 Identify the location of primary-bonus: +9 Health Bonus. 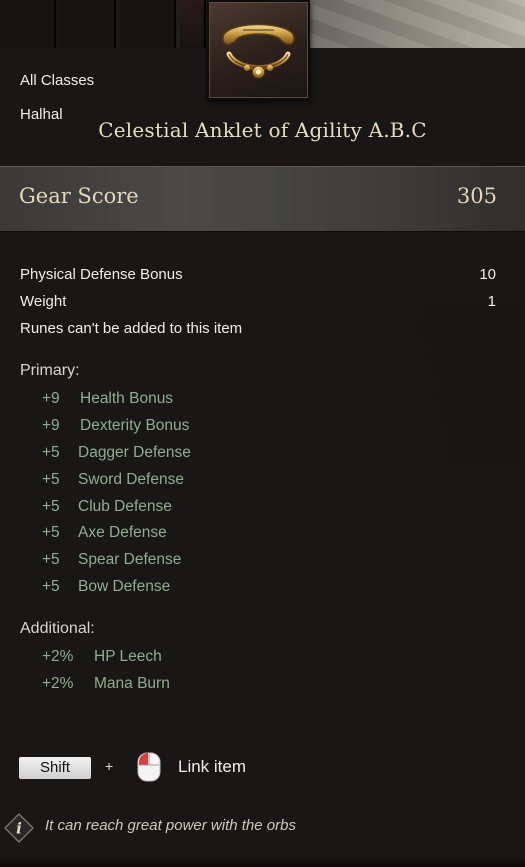
(107, 399).